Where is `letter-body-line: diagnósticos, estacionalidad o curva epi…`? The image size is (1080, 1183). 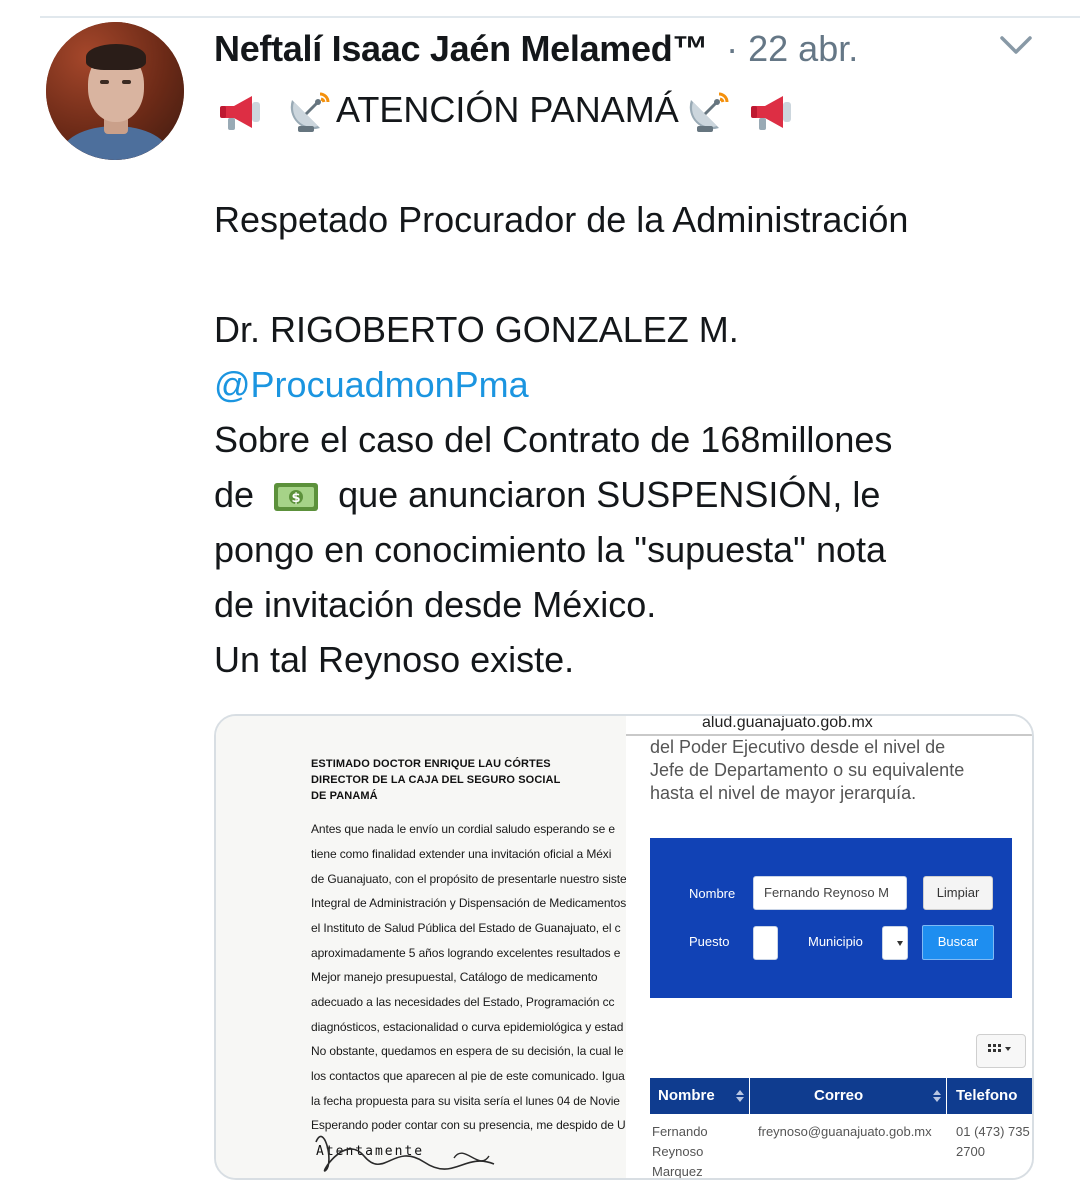 letter-body-line: diagnósticos, estacionalidad o curva epi… is located at coordinates (467, 1027).